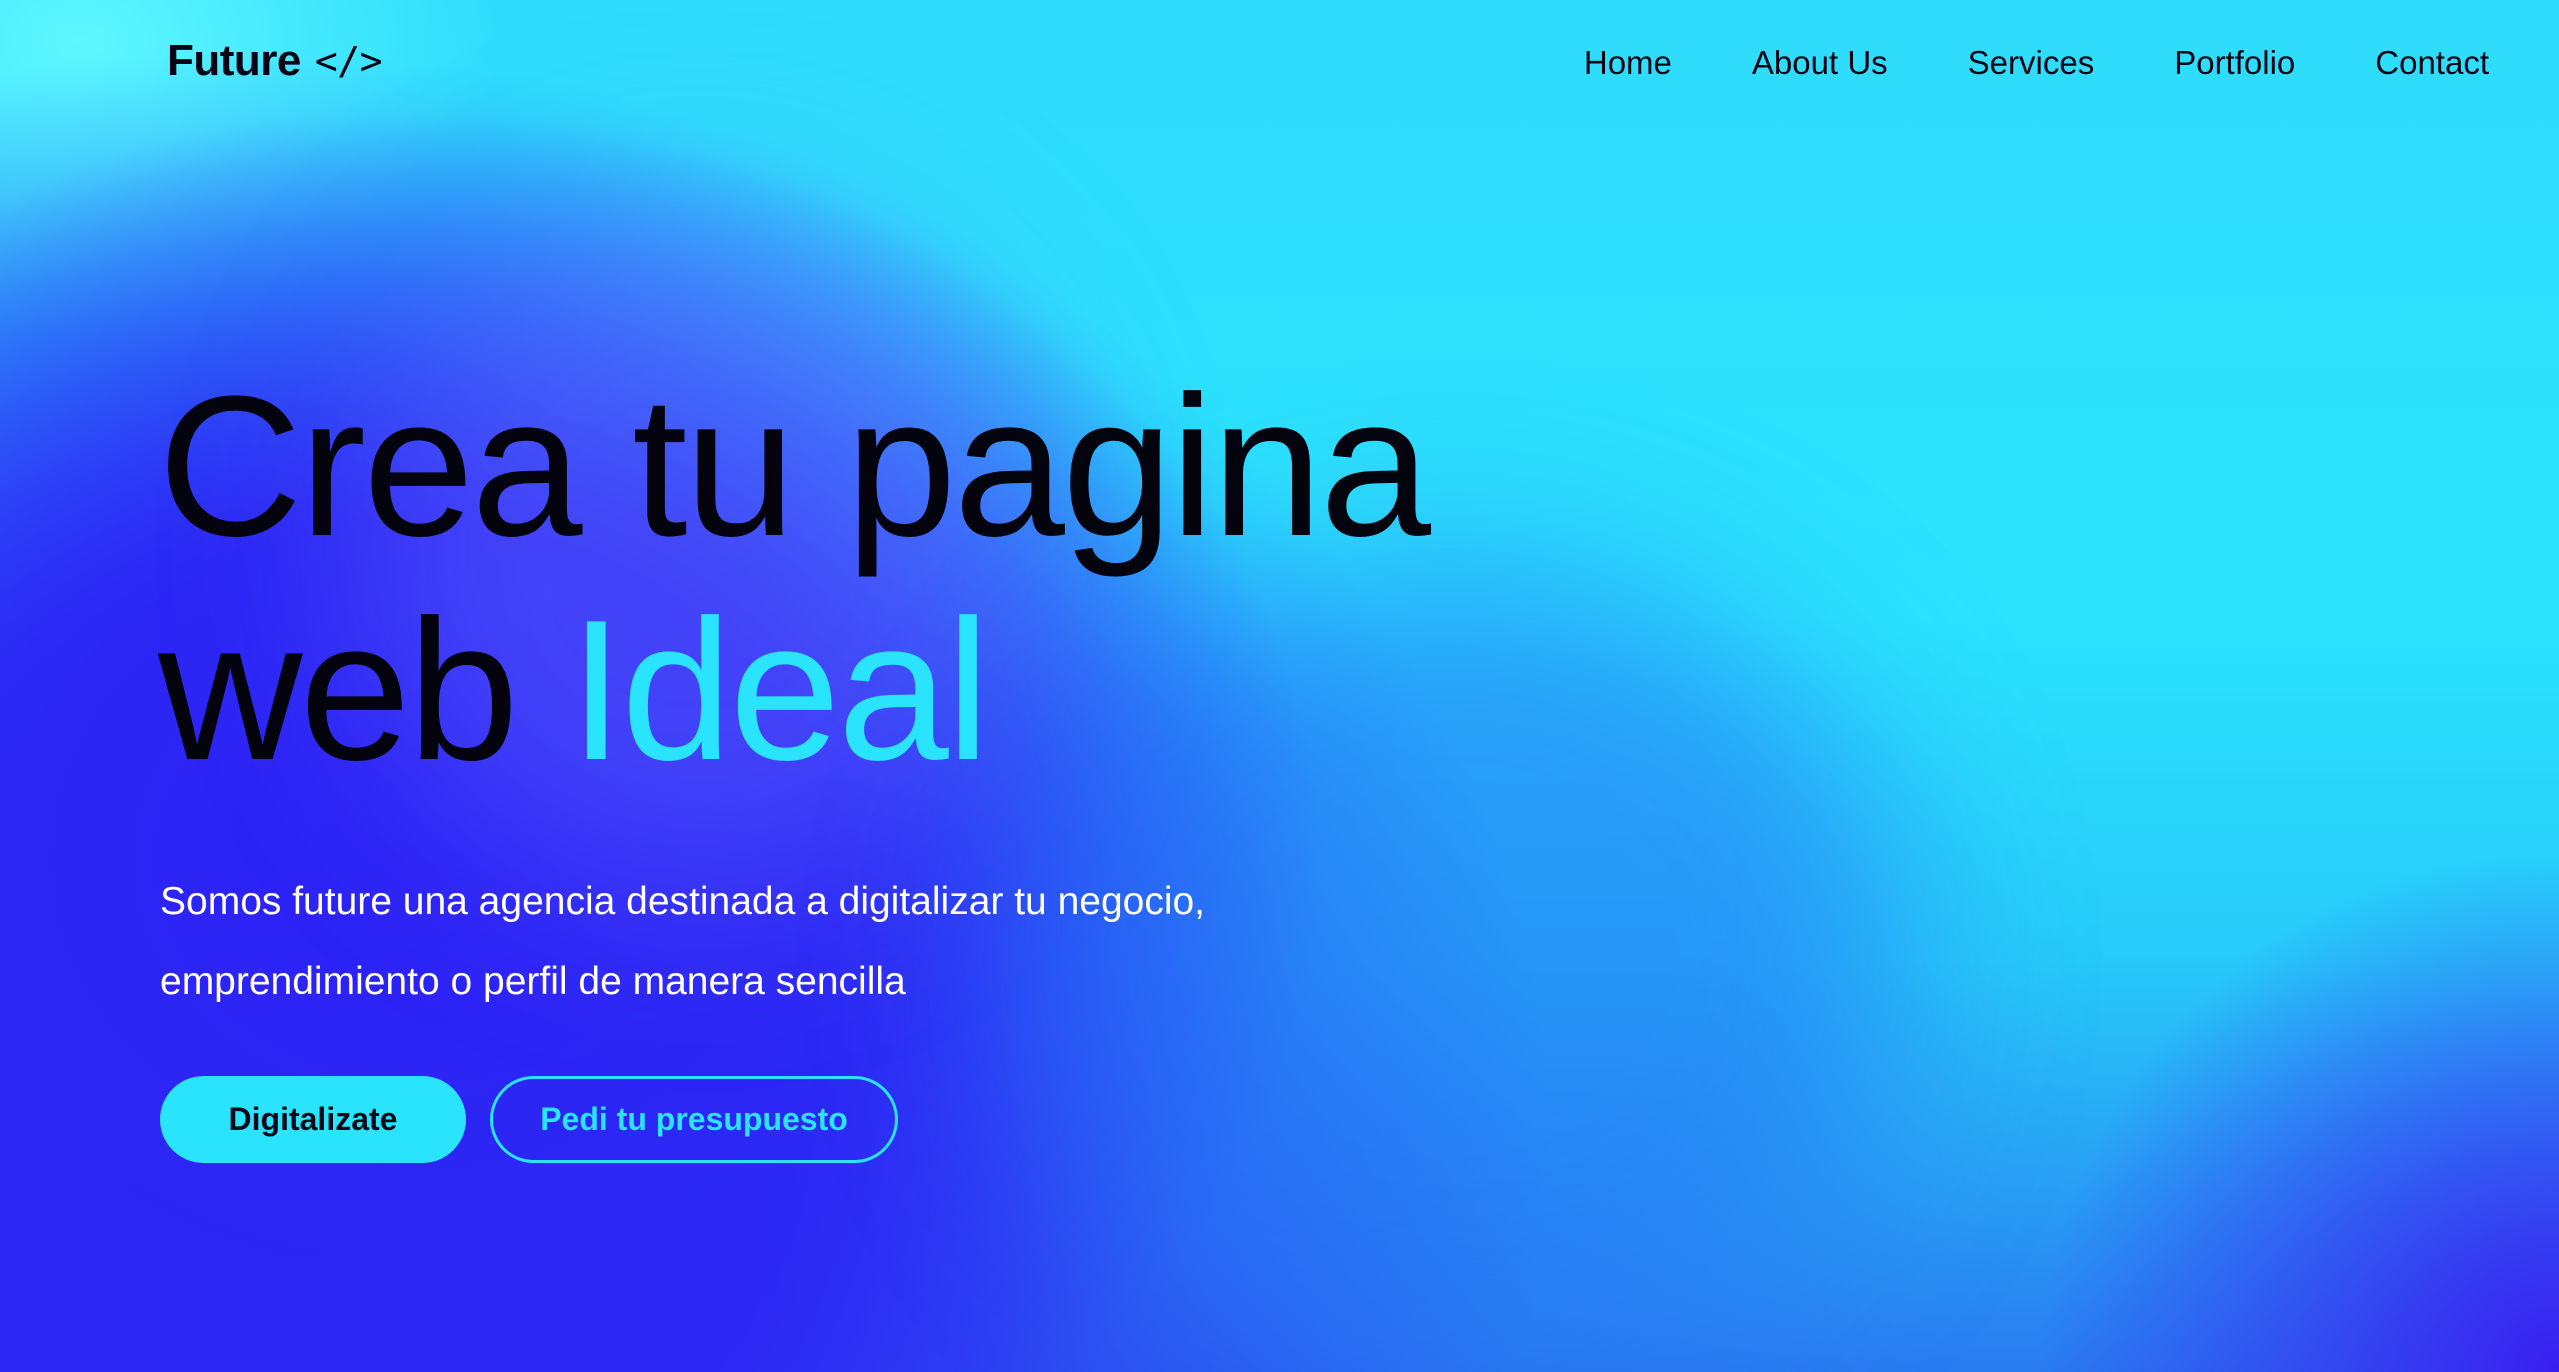 Image resolution: width=2559 pixels, height=1372 pixels. I want to click on brand-name: Future, so click(234, 60).